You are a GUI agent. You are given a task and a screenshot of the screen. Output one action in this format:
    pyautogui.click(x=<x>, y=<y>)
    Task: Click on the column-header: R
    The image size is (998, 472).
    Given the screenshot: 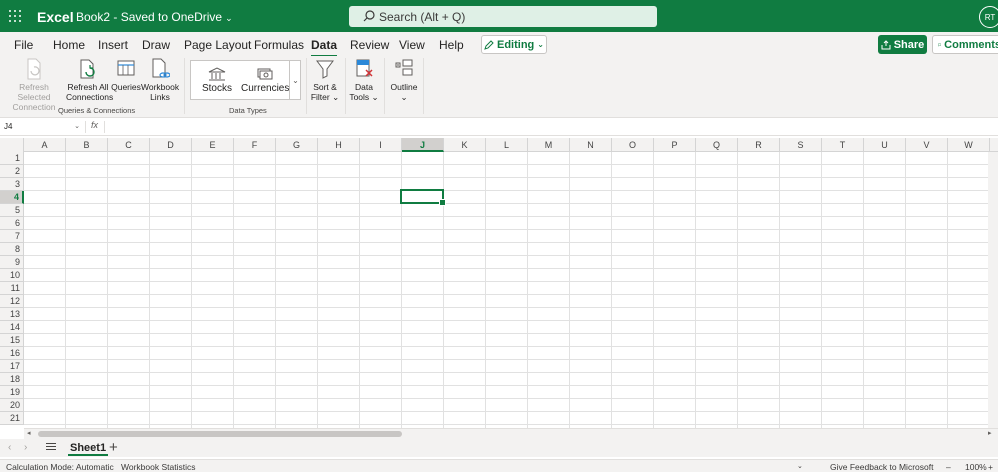 What is the action you would take?
    pyautogui.click(x=759, y=145)
    